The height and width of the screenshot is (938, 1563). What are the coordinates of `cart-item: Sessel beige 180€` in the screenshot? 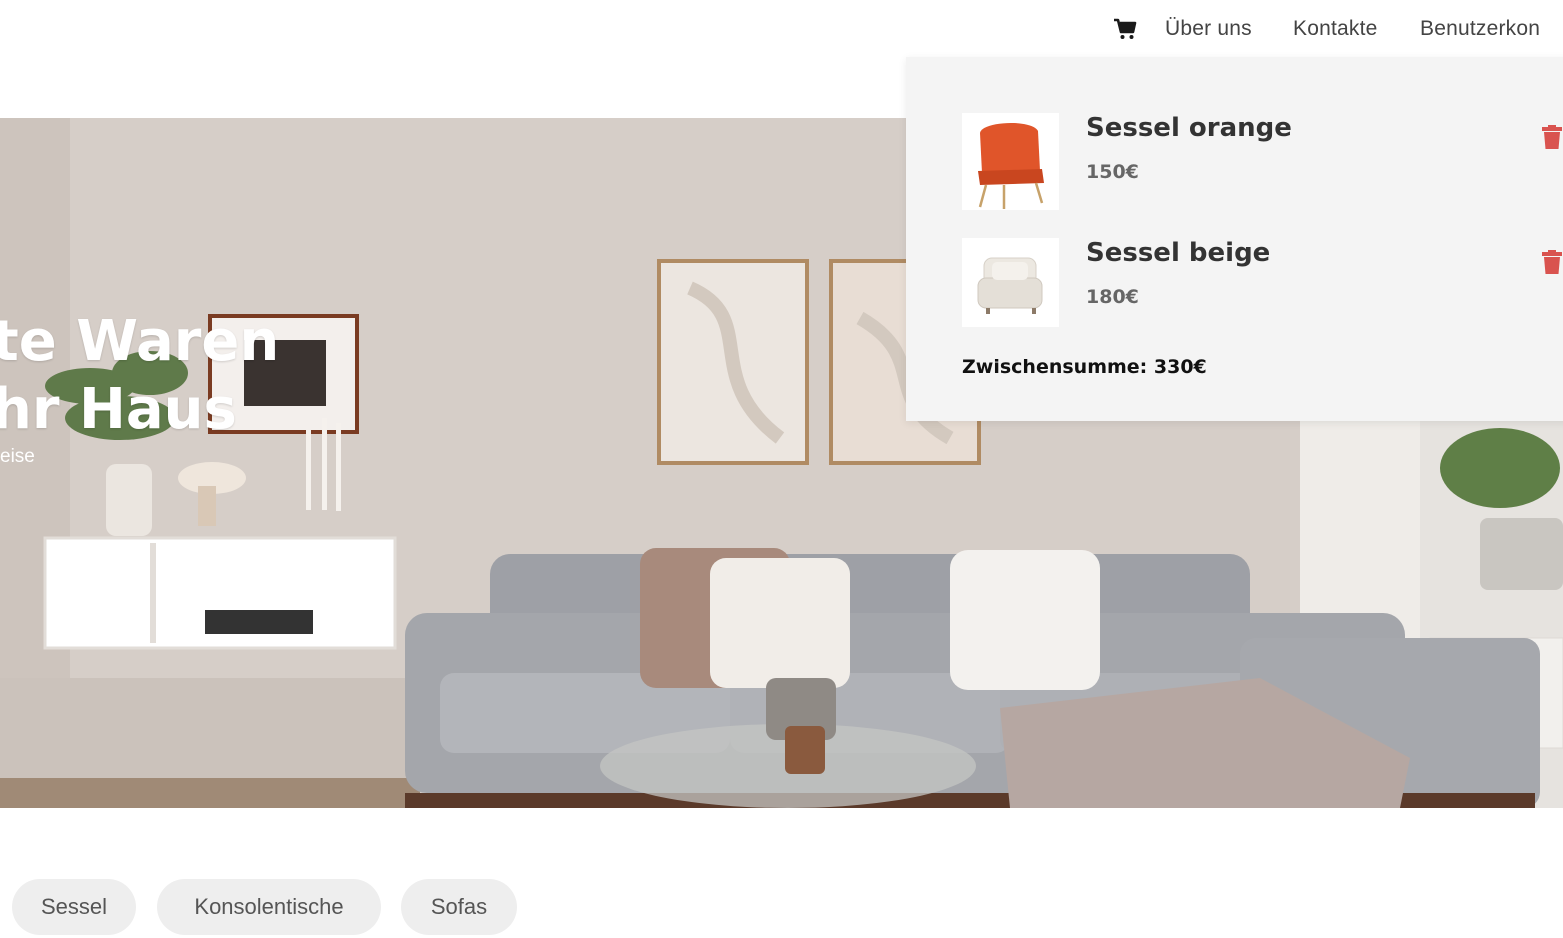 It's located at (1262, 288).